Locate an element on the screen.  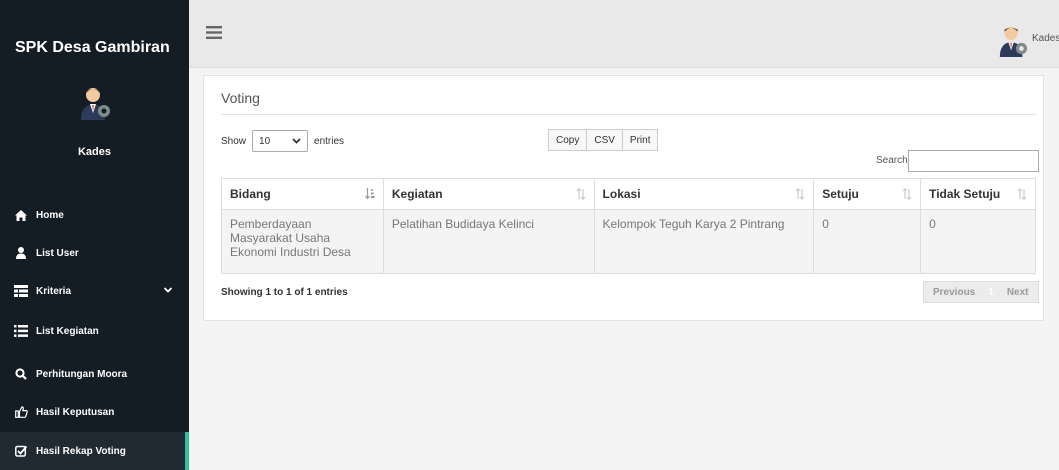
copy-button: Copy is located at coordinates (568, 140).